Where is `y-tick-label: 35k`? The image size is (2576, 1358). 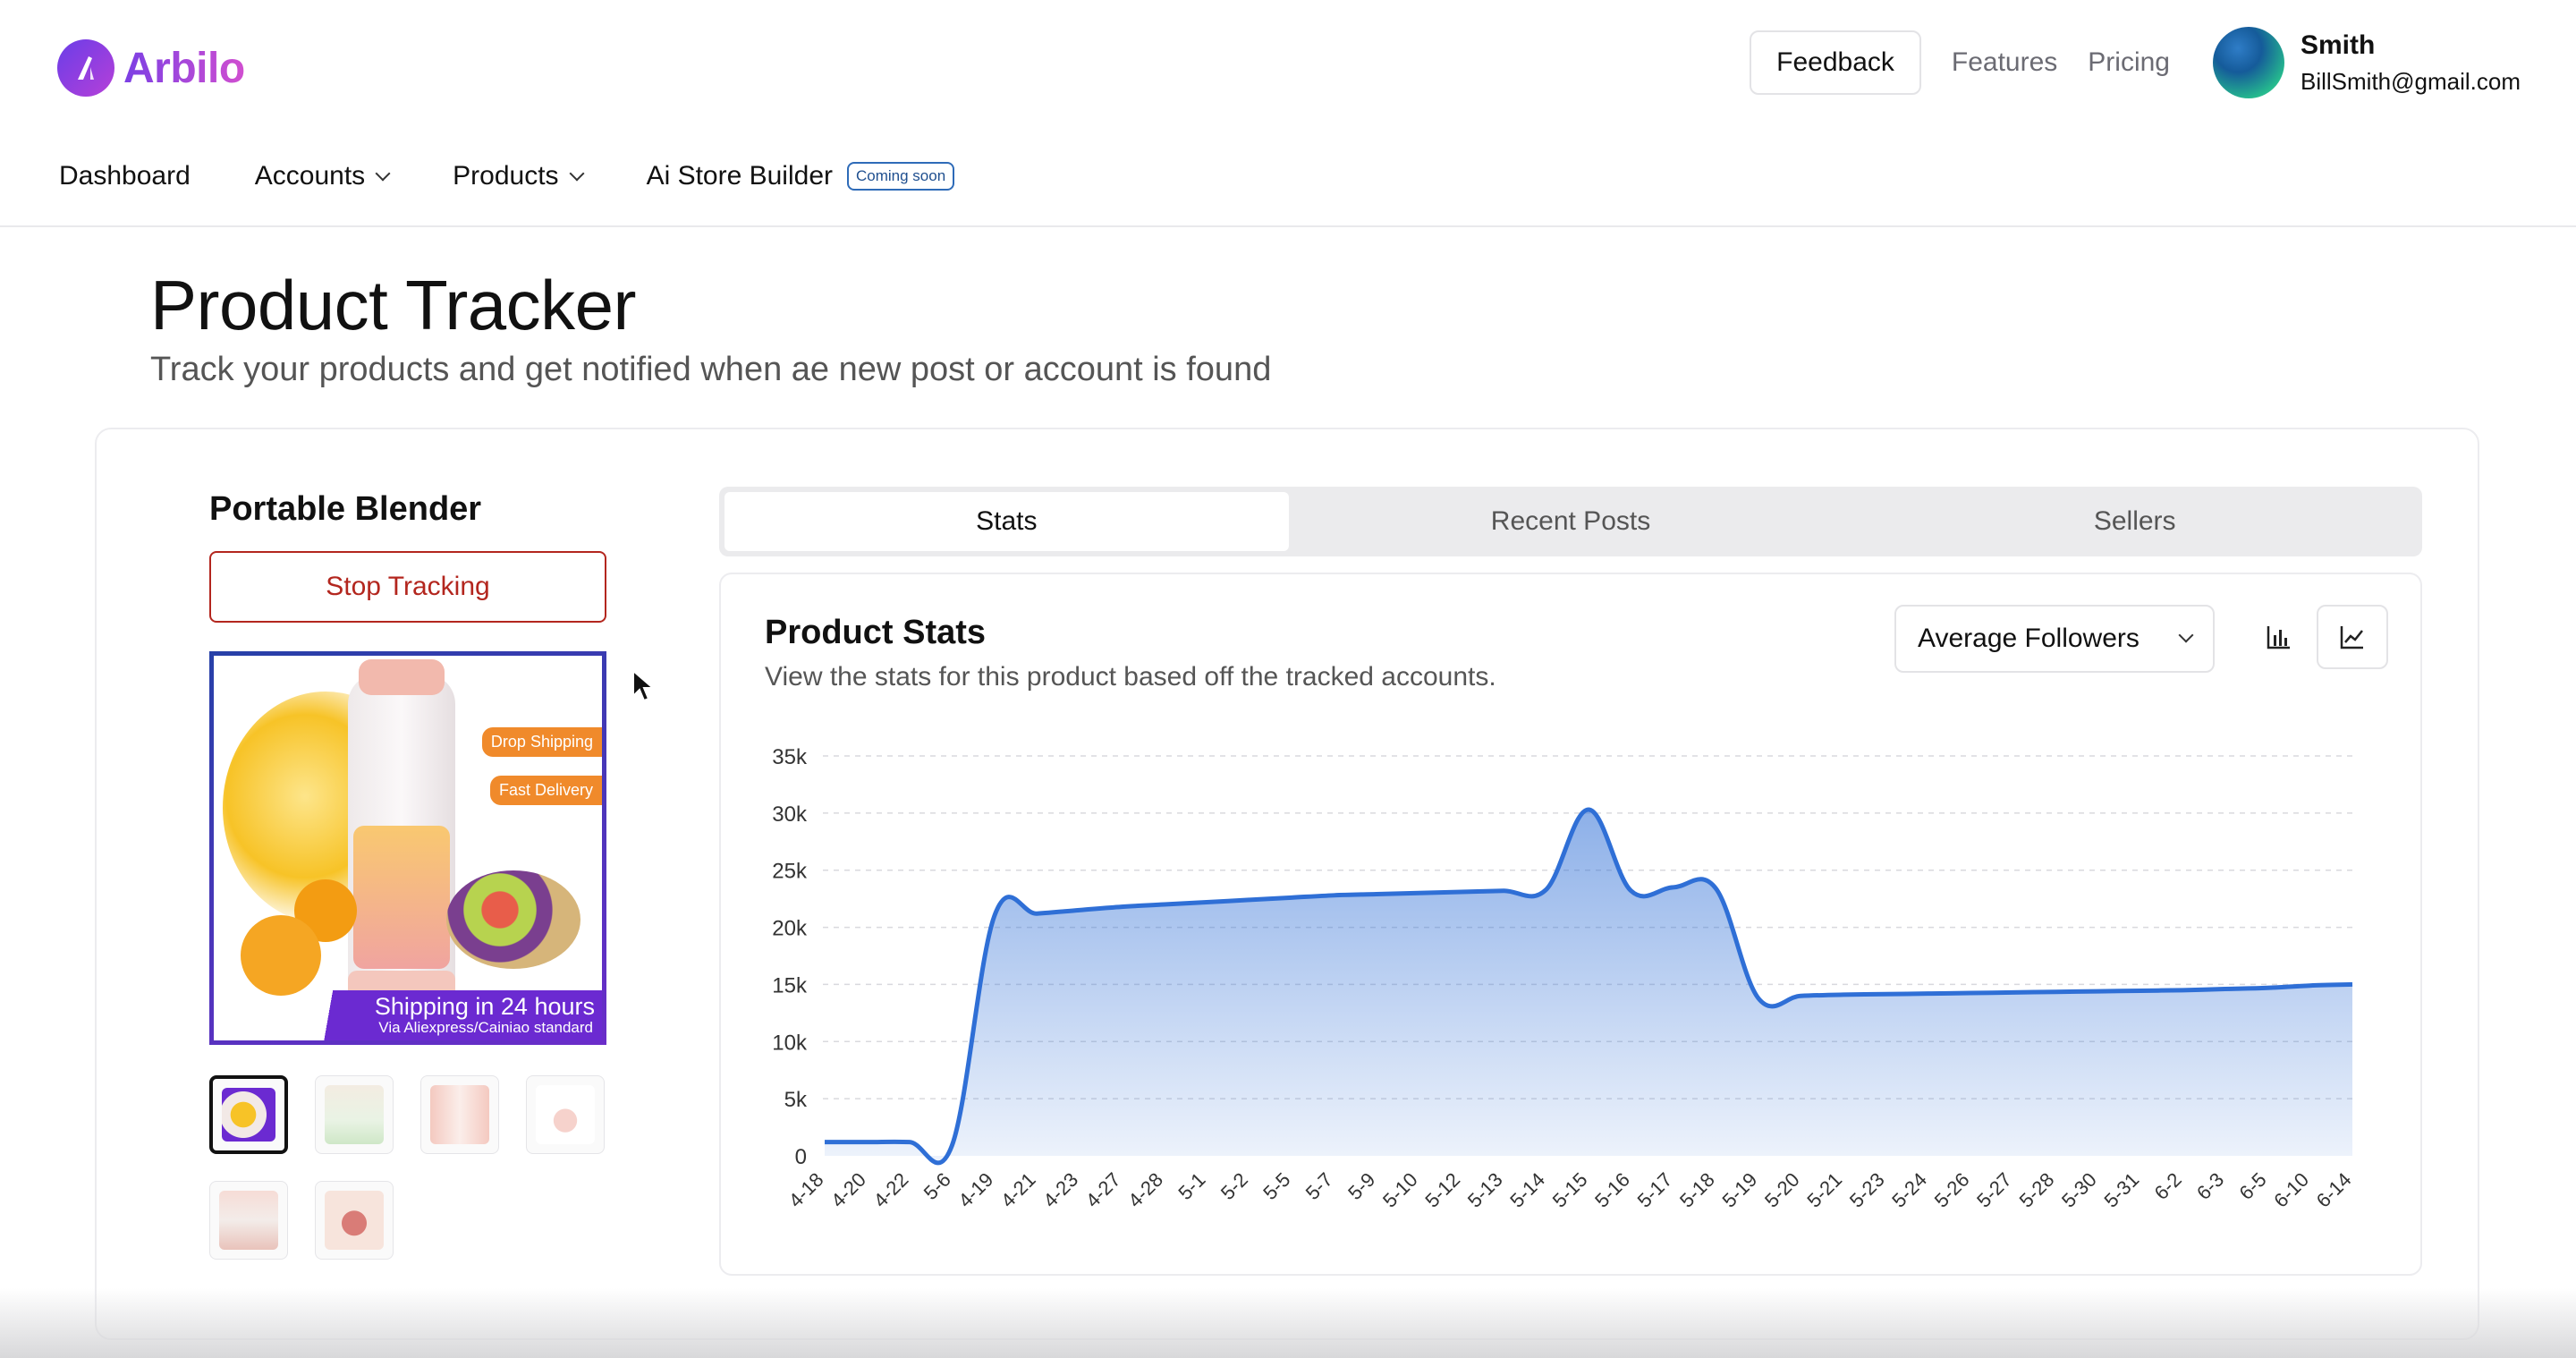
y-tick-label: 35k is located at coordinates (790, 757).